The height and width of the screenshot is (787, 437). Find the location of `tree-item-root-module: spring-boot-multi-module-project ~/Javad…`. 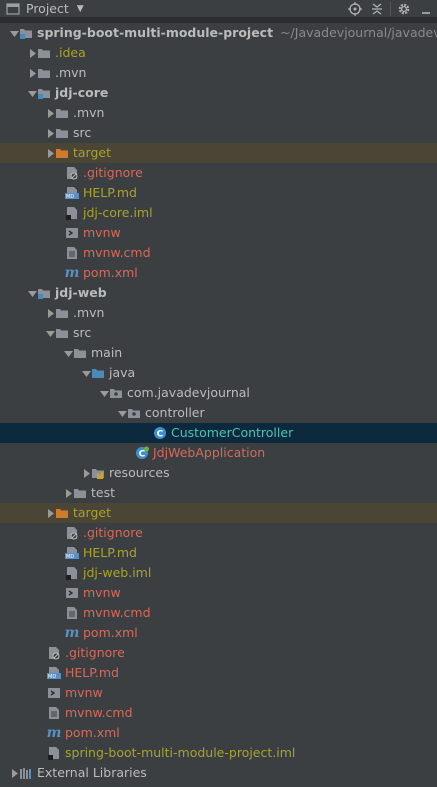

tree-item-root-module: spring-boot-multi-module-project ~/Javad… is located at coordinates (218, 33).